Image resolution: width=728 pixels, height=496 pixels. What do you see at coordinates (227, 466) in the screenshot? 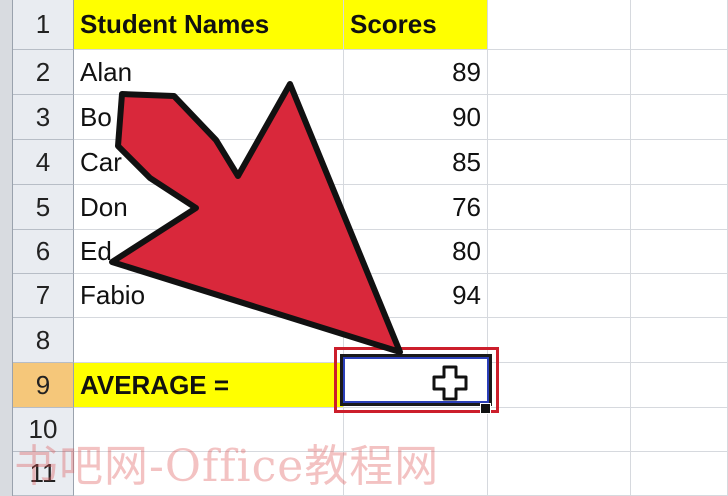
I see `watermark: 书吧网-Office教程网` at bounding box center [227, 466].